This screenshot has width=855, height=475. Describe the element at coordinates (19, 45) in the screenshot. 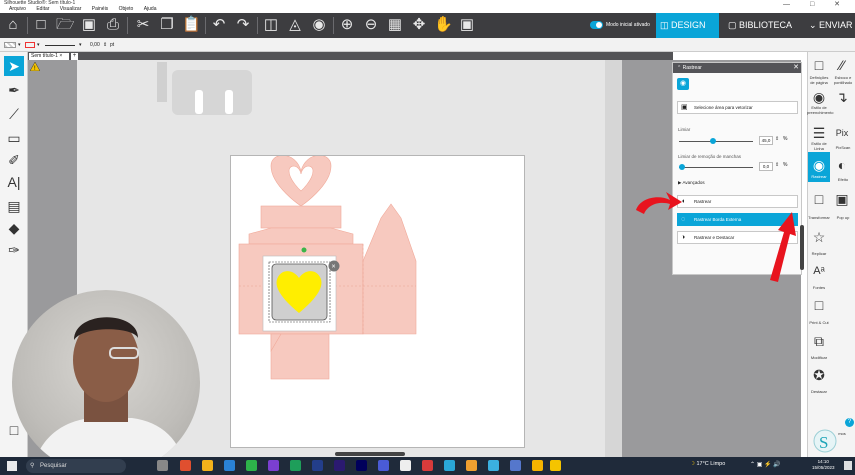

I see `fill-dropdown-icon: ▾` at that location.